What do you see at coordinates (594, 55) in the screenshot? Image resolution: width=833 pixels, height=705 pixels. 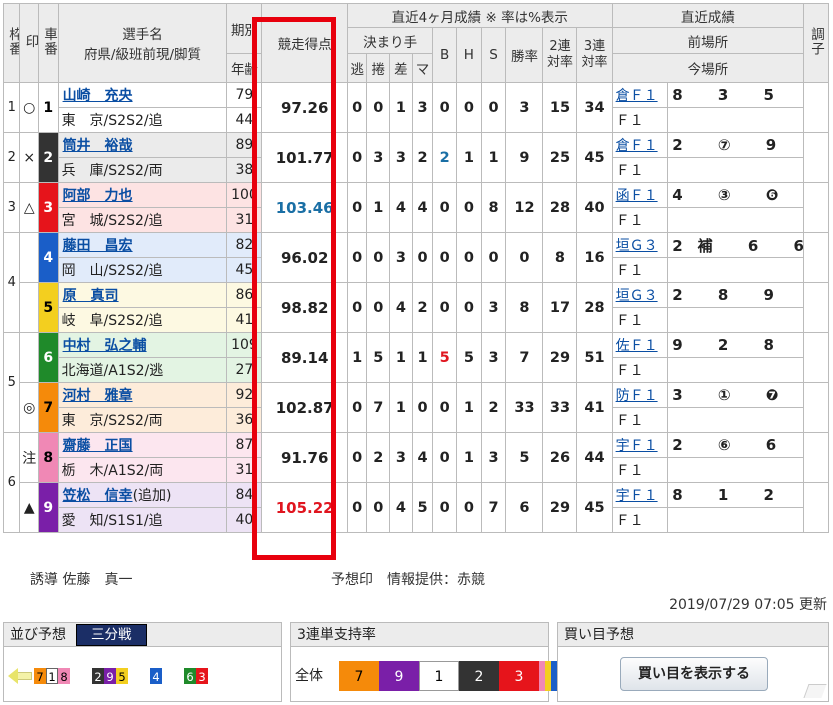 I see `col-ren3: 3連対率` at bounding box center [594, 55].